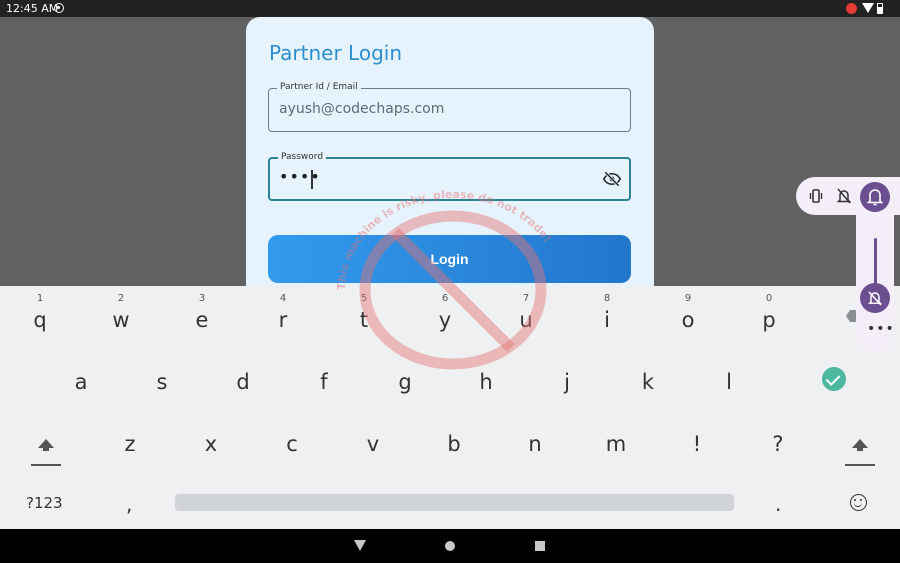  What do you see at coordinates (486, 375) in the screenshot?
I see `key-h: h` at bounding box center [486, 375].